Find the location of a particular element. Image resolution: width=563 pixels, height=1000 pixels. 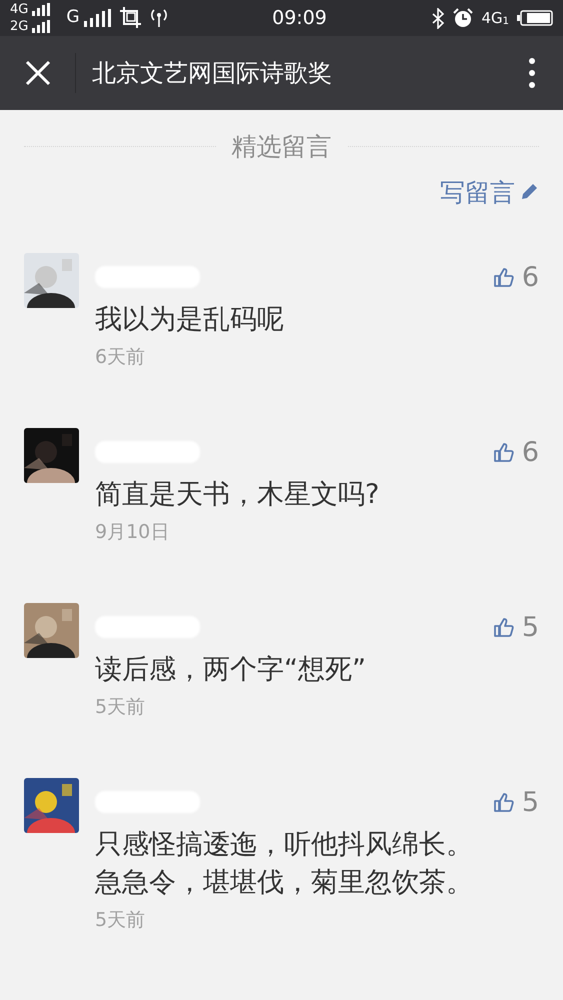

comment-text: 只感怪搞逶迤，听他抖风绵长。 is located at coordinates (284, 845).